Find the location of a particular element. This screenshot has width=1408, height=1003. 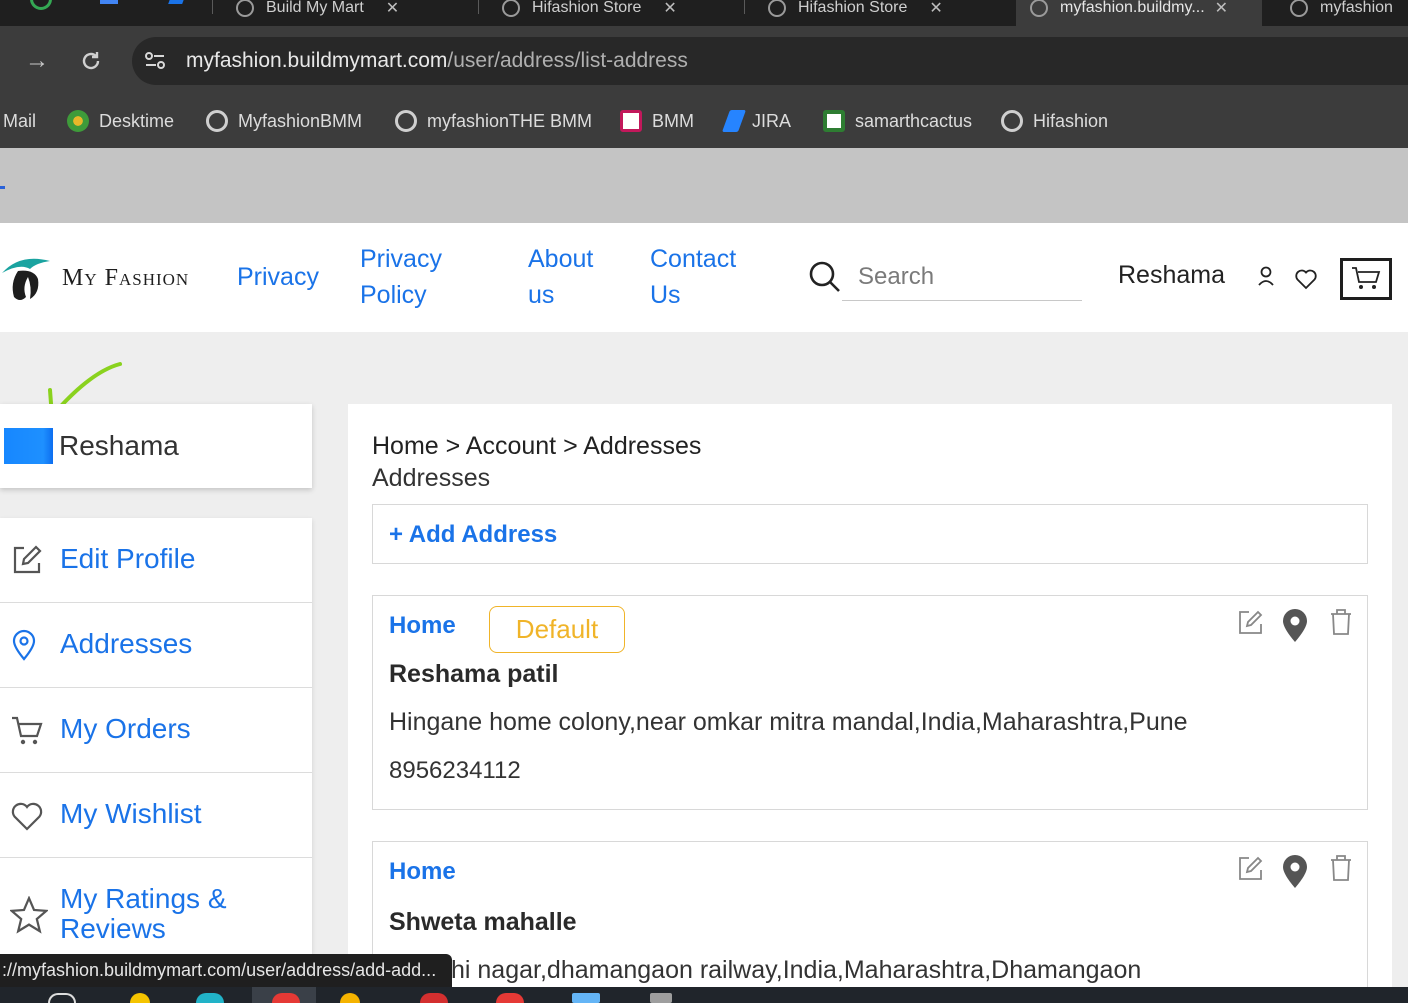

sidebar-item-my-wishlist: My Wishlist is located at coordinates (156, 815).